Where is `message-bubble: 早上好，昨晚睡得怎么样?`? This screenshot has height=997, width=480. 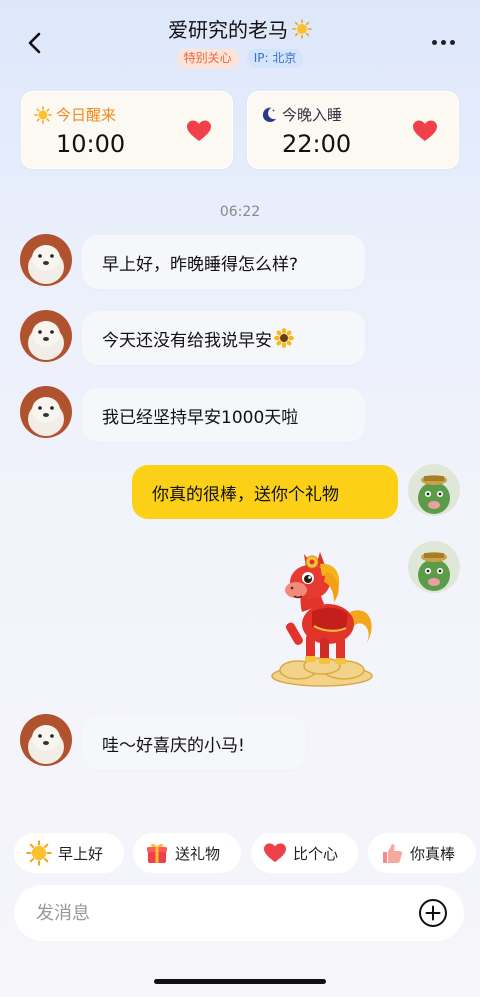 message-bubble: 早上好，昨晚睡得怎么样? is located at coordinates (223, 262).